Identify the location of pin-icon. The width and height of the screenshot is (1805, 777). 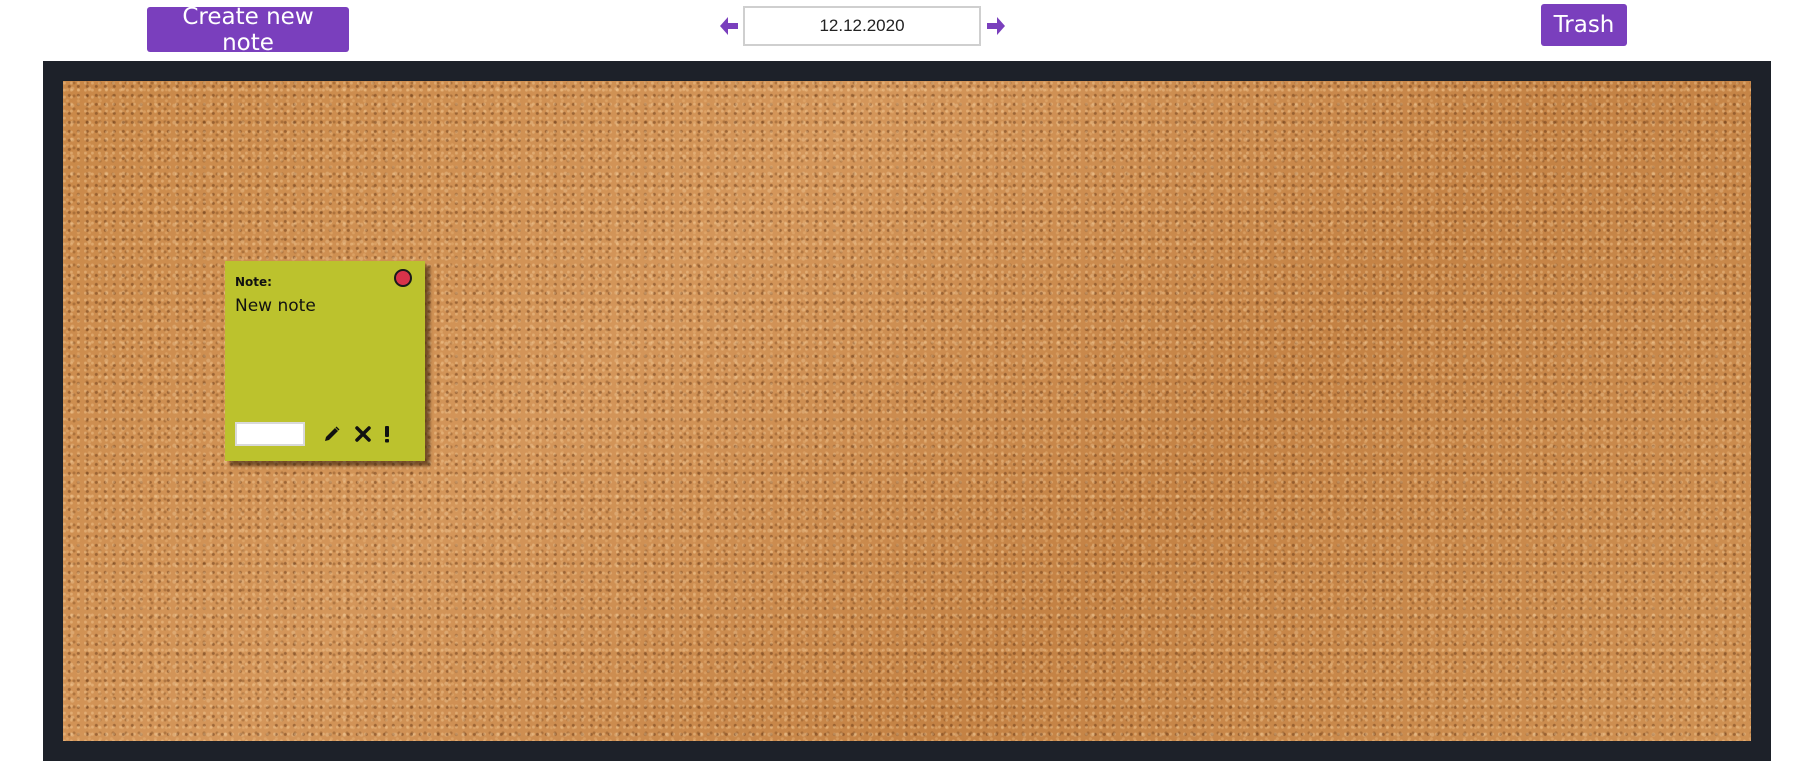
(403, 278).